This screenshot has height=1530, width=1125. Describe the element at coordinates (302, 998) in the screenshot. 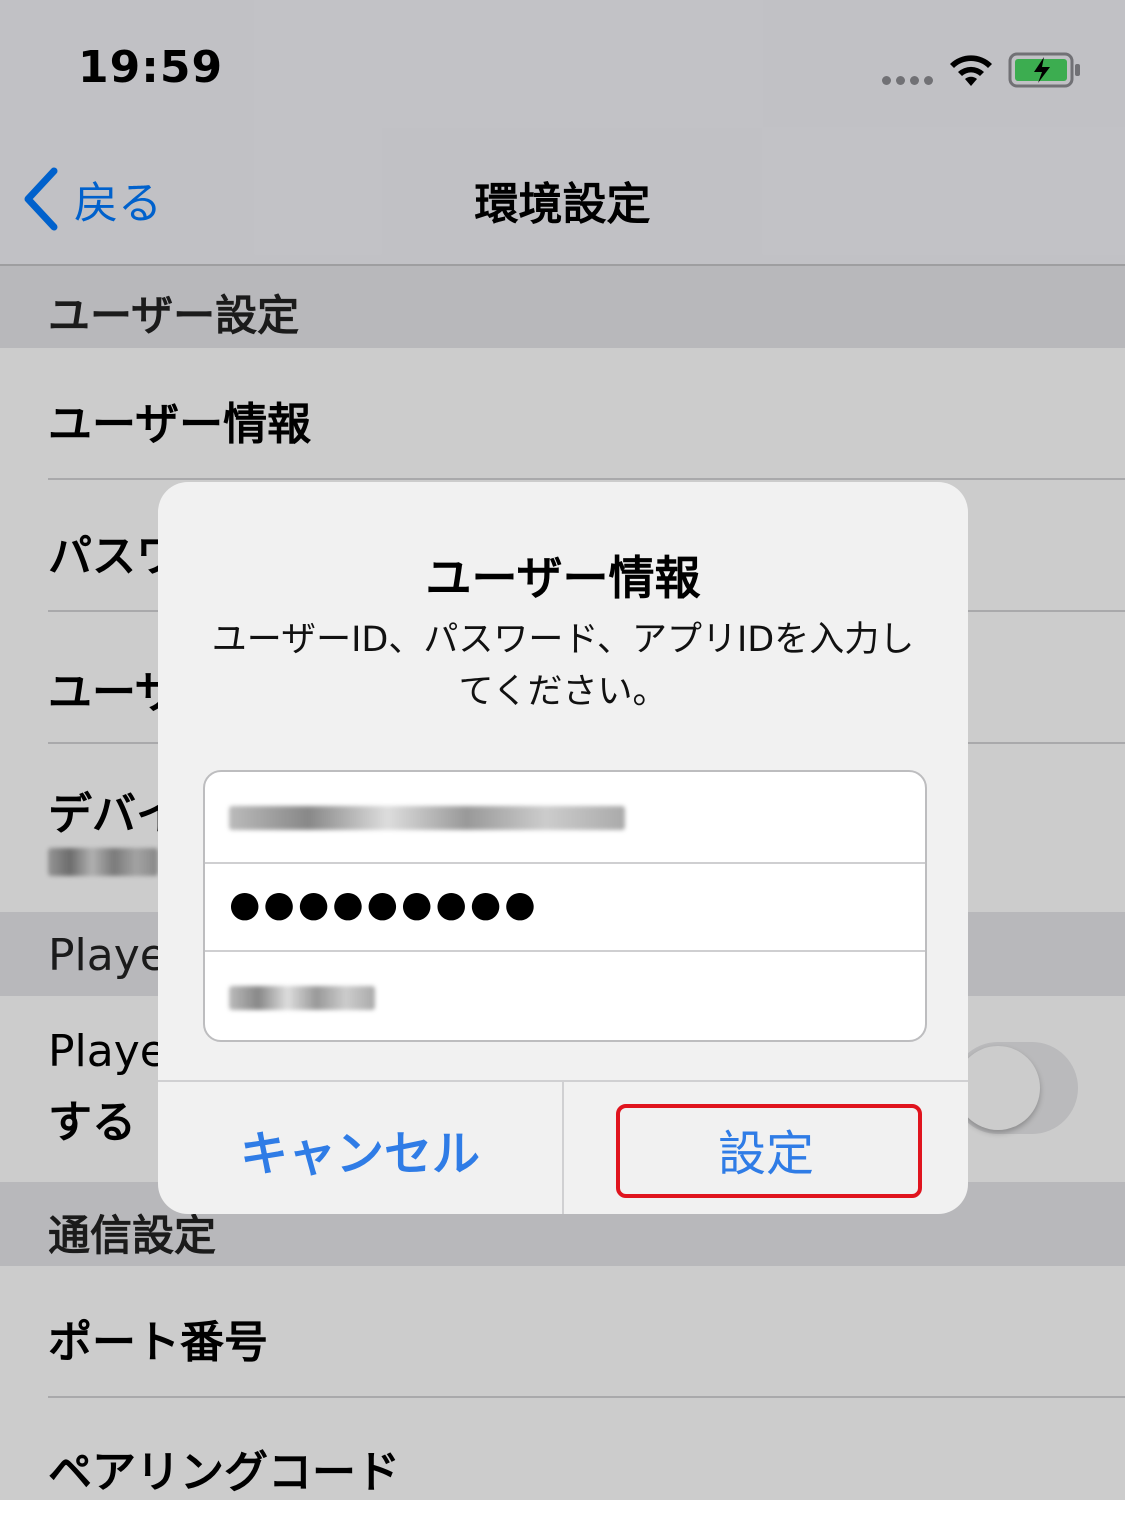

I see `app-id-value-redacted` at that location.